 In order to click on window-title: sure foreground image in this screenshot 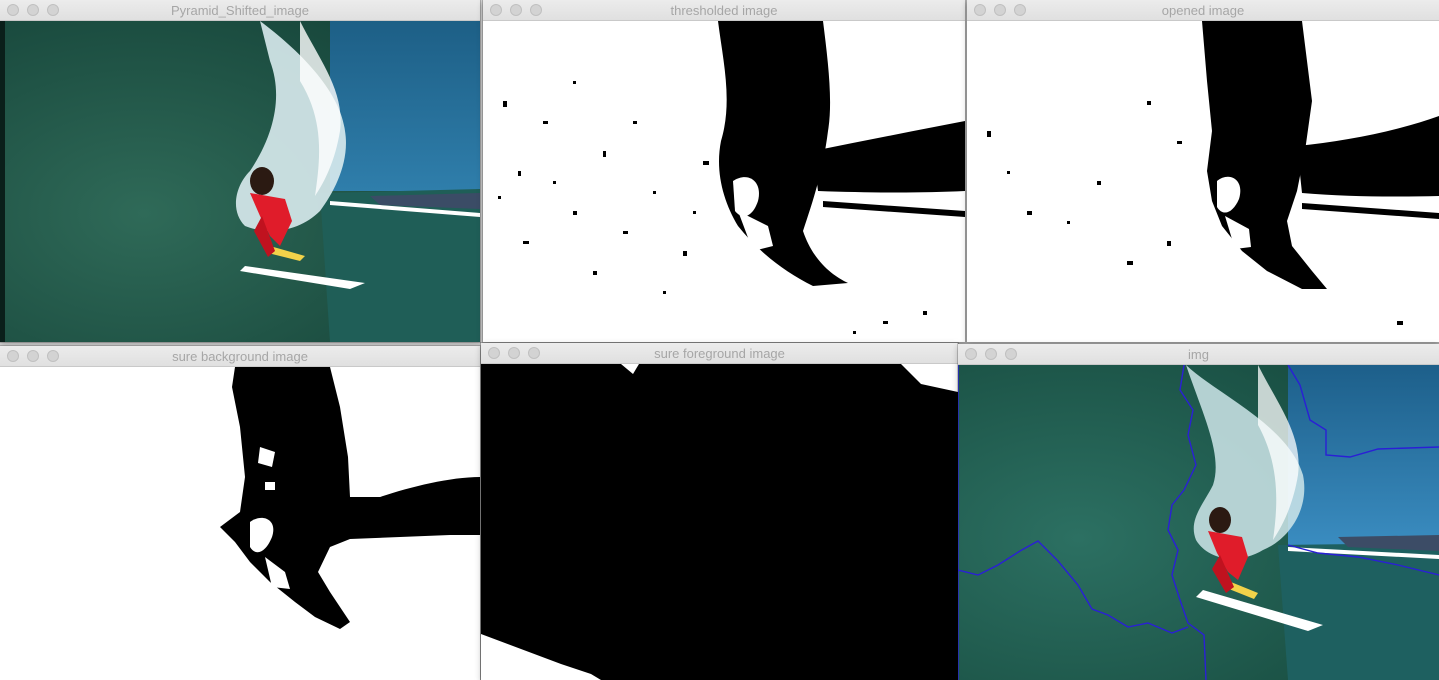, I will do `click(719, 353)`.